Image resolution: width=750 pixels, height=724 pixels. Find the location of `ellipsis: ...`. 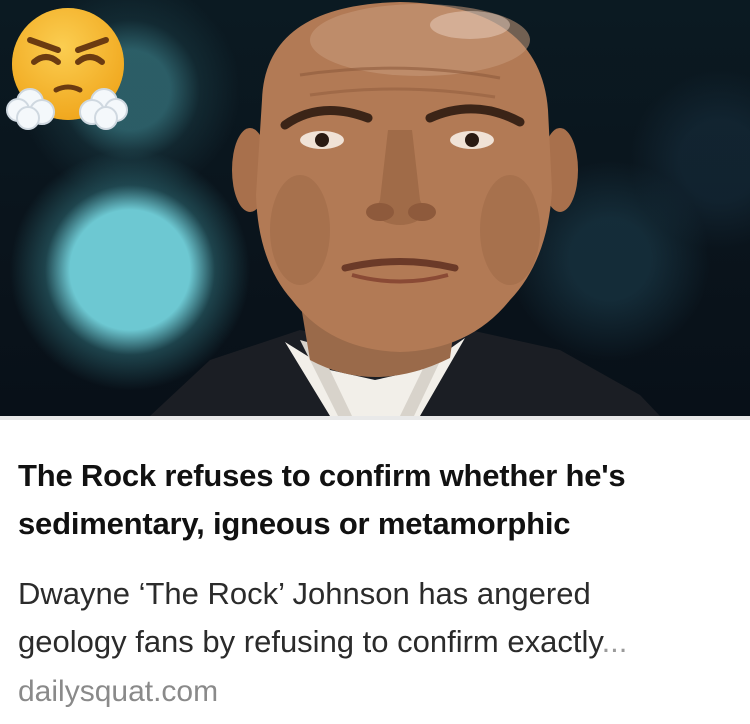

ellipsis: ... is located at coordinates (614, 641).